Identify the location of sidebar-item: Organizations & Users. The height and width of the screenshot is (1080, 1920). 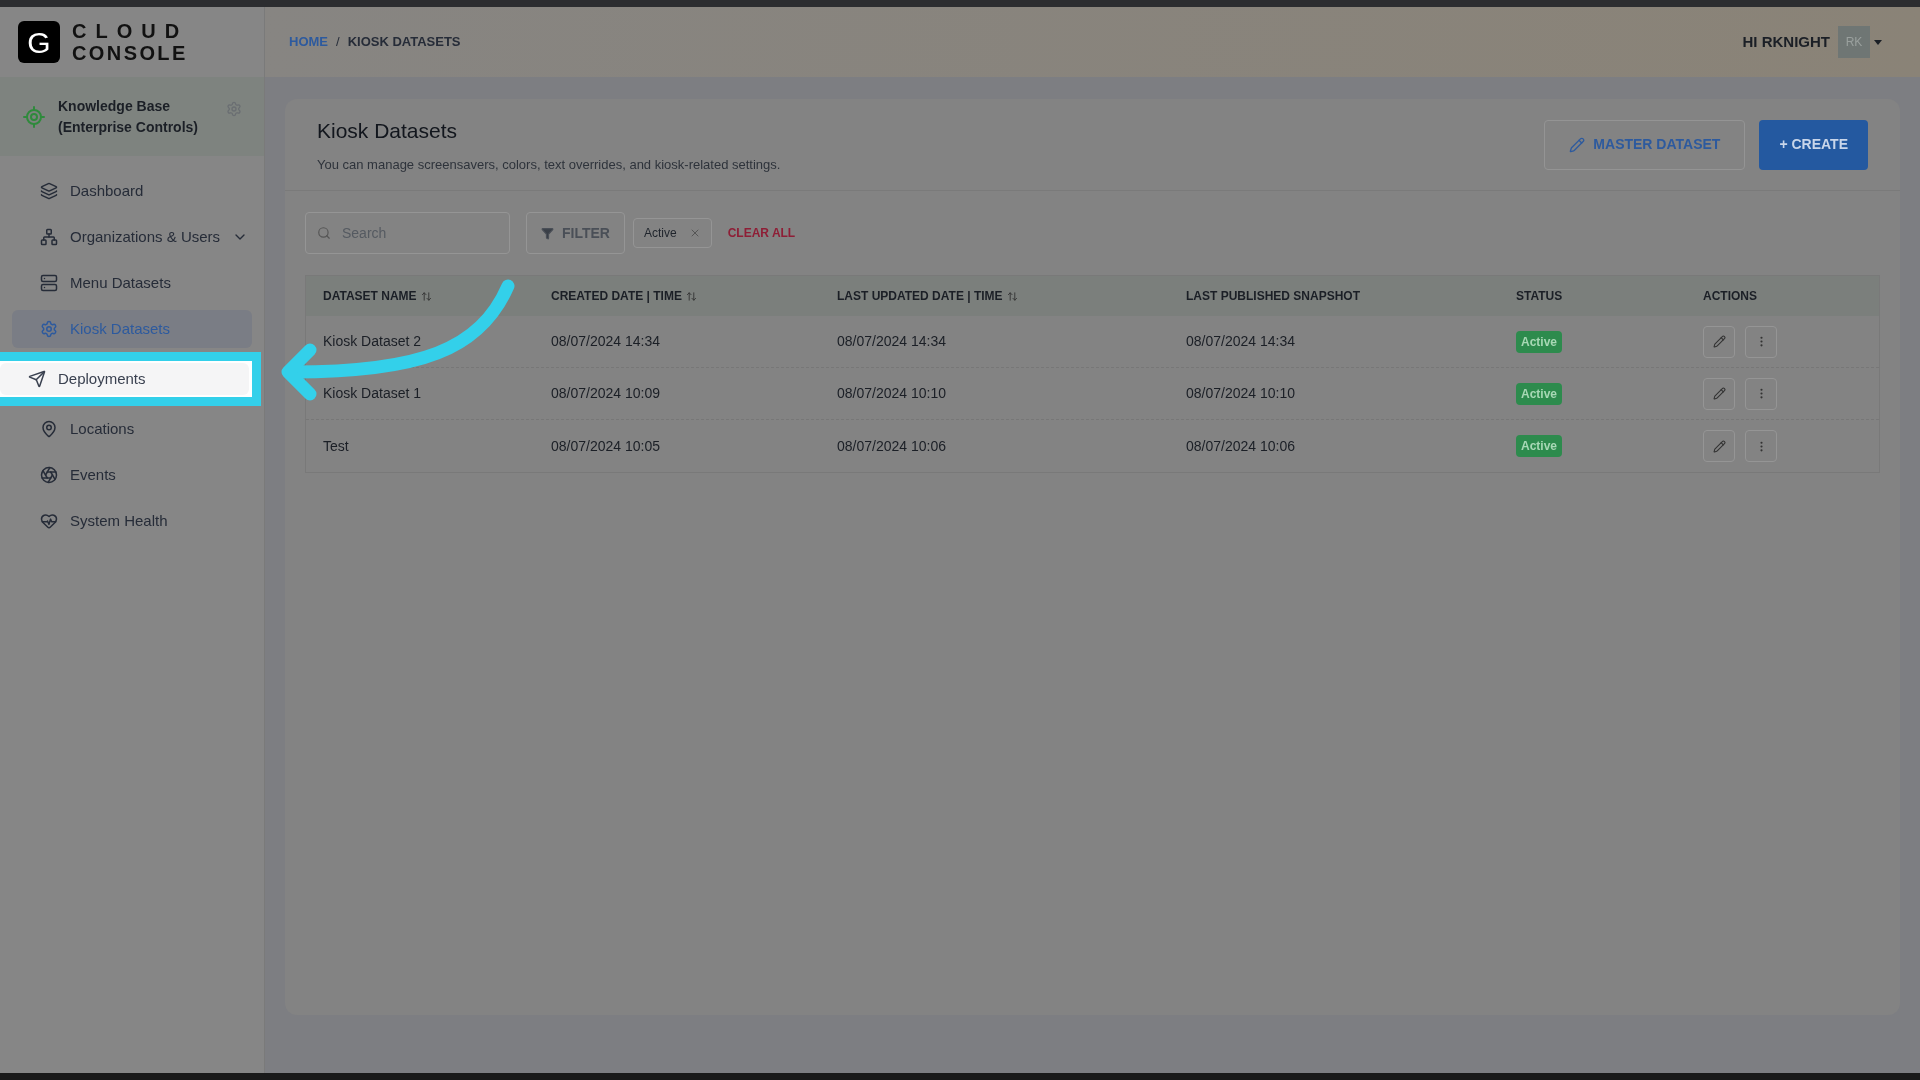
(132, 237).